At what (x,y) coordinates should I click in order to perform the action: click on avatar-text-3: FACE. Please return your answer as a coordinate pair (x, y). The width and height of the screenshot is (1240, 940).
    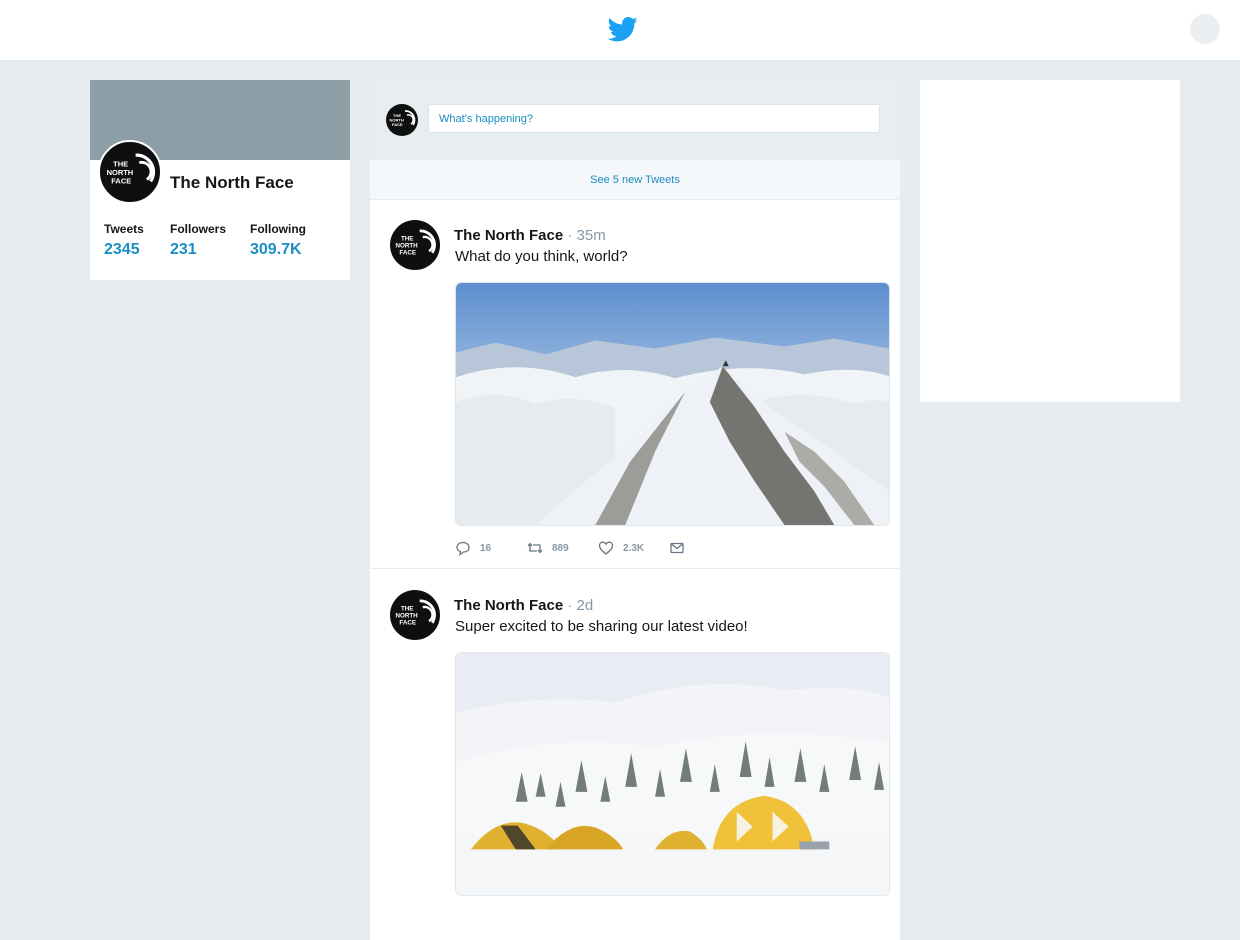
    Looking at the image, I should click on (121, 180).